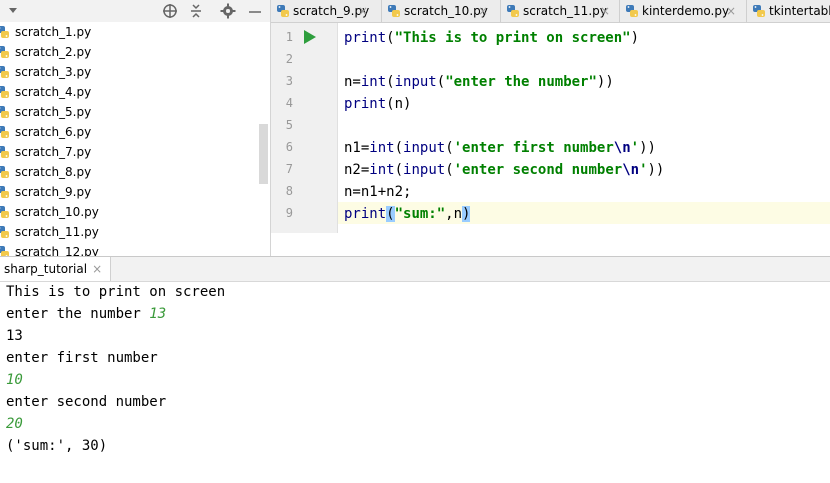 Image resolution: width=830 pixels, height=483 pixels. I want to click on line-number: 7, so click(289, 169).